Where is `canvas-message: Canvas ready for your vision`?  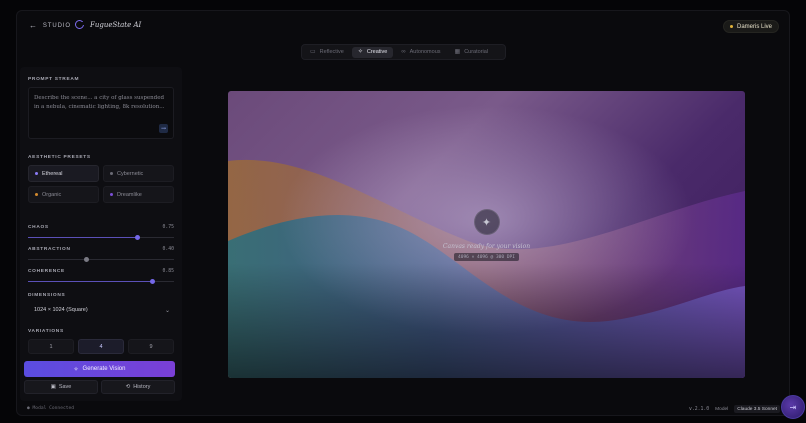 canvas-message: Canvas ready for your vision is located at coordinates (486, 246).